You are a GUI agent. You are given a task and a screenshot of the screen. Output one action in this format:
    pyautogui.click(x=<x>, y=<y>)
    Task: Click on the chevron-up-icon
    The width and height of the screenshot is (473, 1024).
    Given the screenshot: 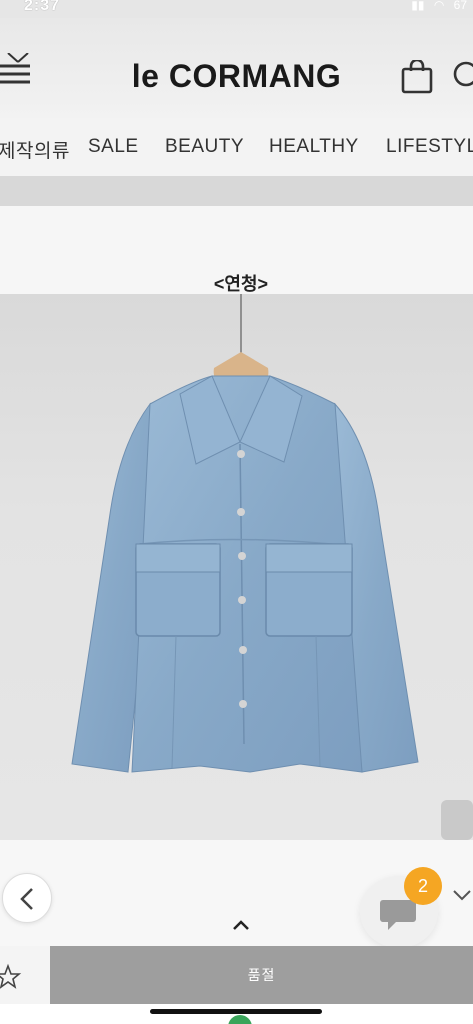 What is the action you would take?
    pyautogui.click(x=241, y=925)
    